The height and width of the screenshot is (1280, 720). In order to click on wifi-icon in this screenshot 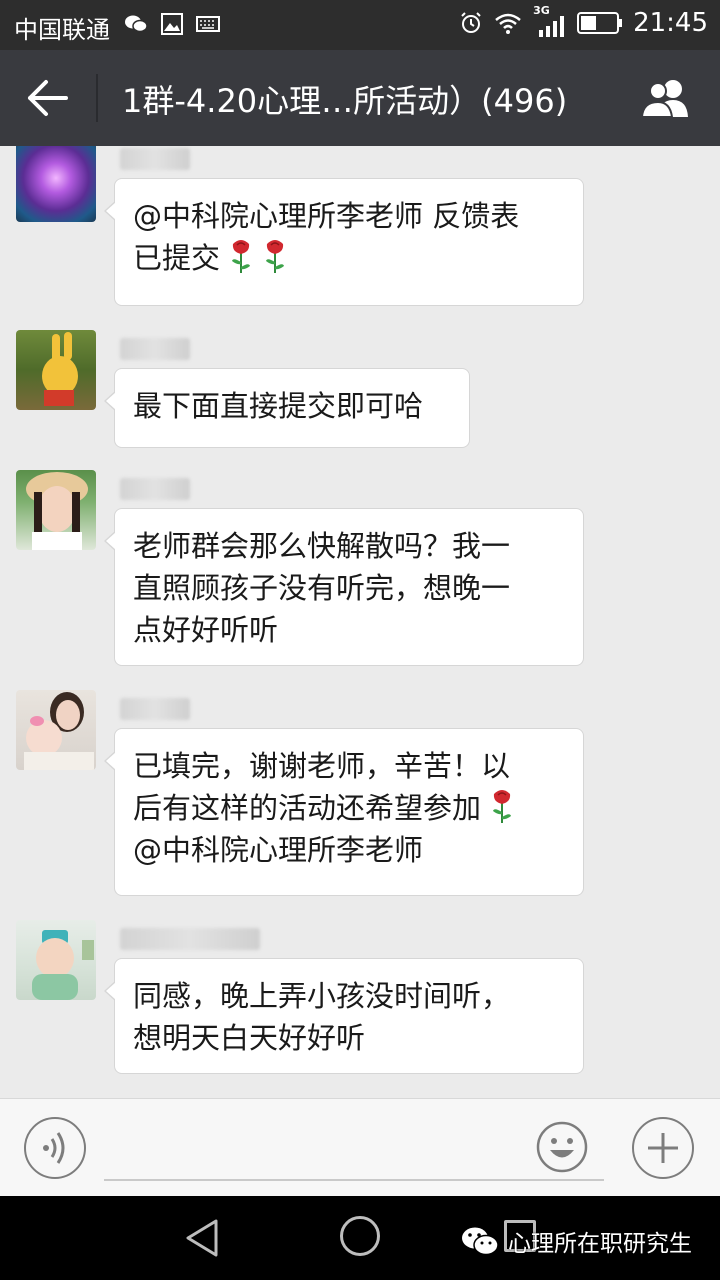, I will do `click(508, 23)`.